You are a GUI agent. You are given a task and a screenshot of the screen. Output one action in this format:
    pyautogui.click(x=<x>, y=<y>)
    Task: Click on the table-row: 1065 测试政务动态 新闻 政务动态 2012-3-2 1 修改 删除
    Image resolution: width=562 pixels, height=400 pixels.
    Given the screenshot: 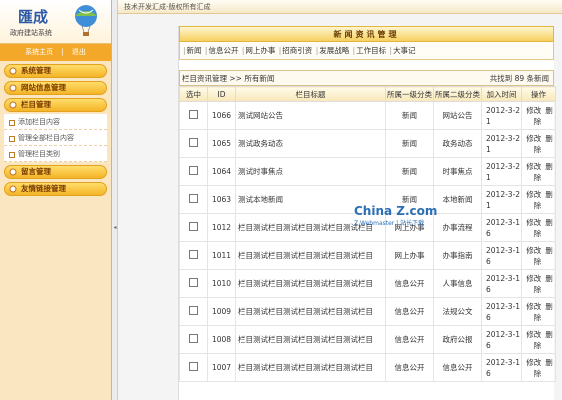 What is the action you would take?
    pyautogui.click(x=367, y=143)
    